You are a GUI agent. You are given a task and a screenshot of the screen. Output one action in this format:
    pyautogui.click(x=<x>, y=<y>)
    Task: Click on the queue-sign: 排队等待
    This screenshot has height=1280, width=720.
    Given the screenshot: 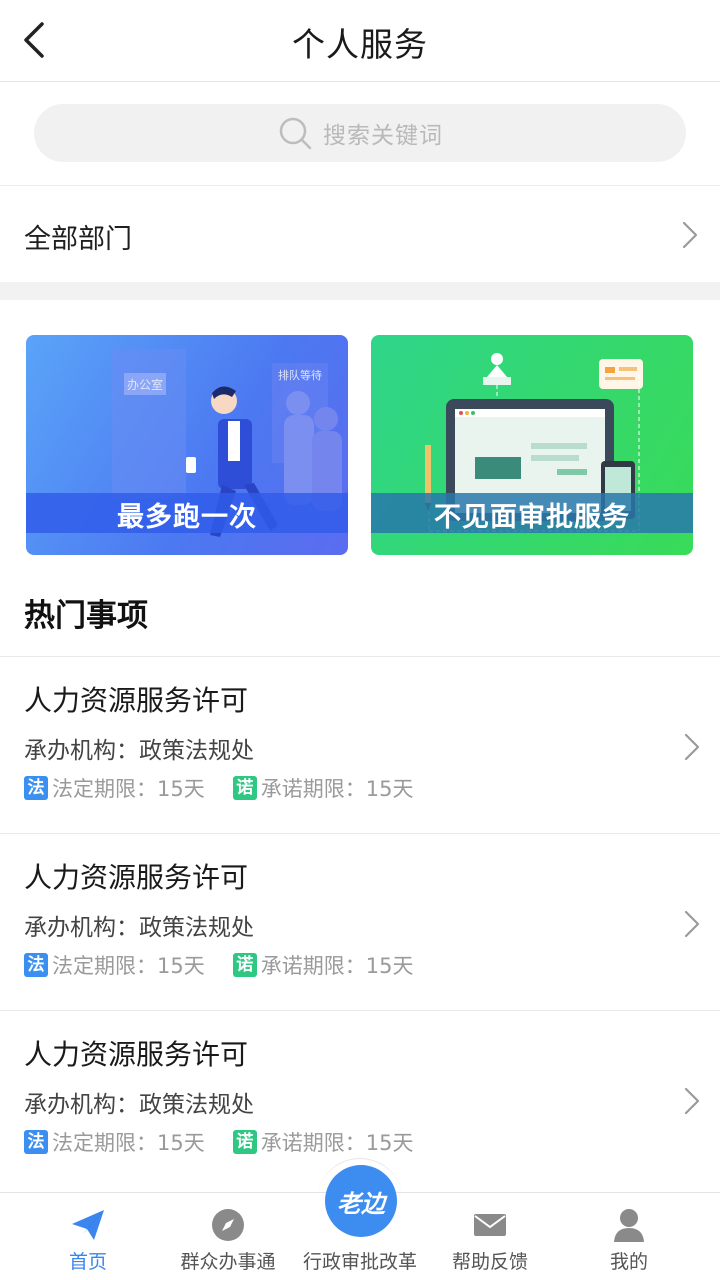 What is the action you would take?
    pyautogui.click(x=300, y=375)
    